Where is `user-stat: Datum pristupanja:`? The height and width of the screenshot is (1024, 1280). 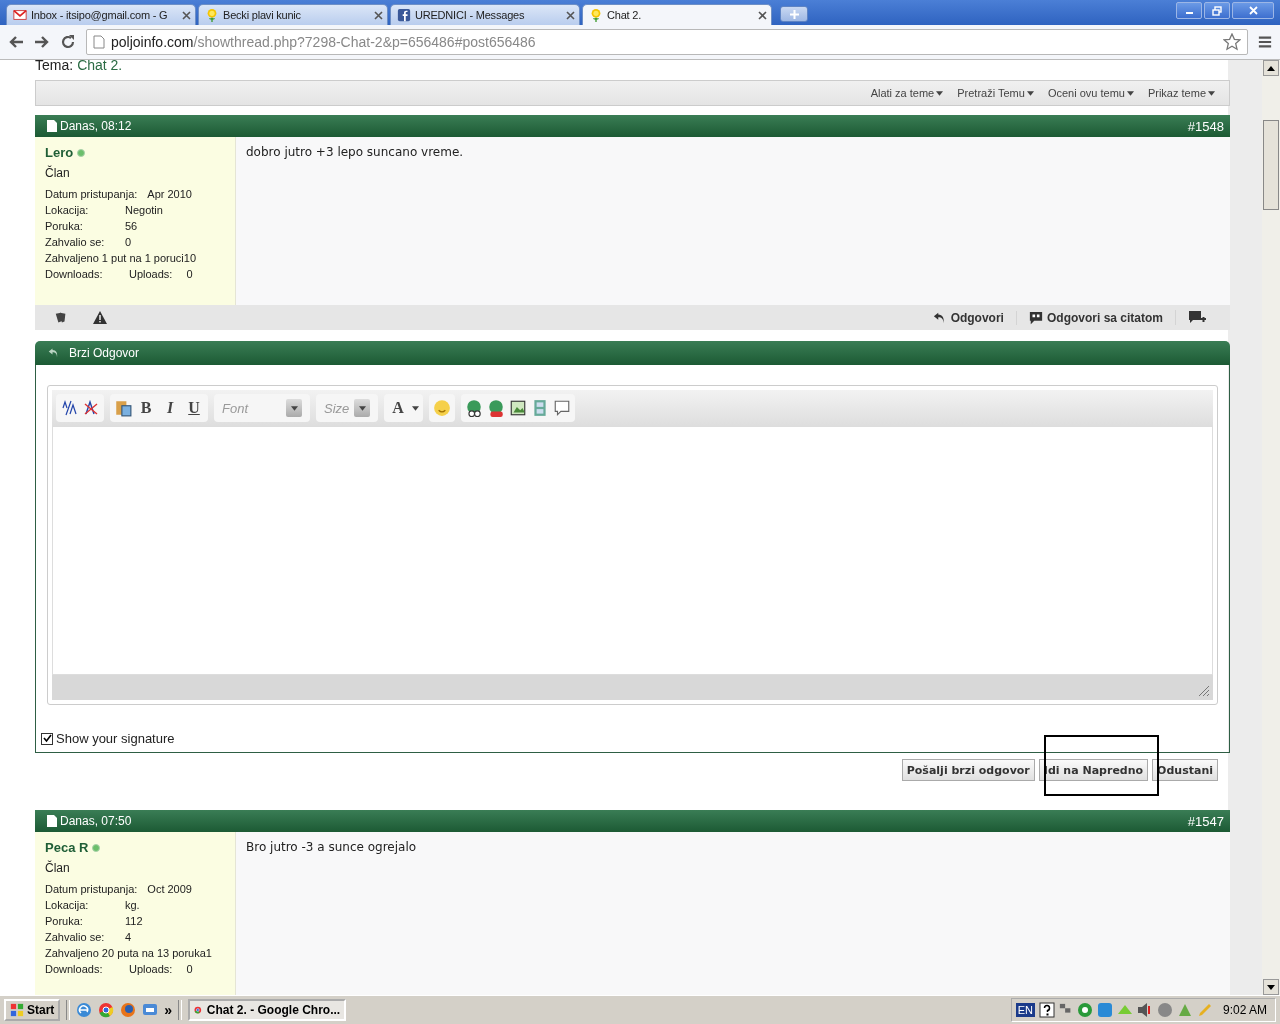 user-stat: Datum pristupanja: is located at coordinates (92, 889).